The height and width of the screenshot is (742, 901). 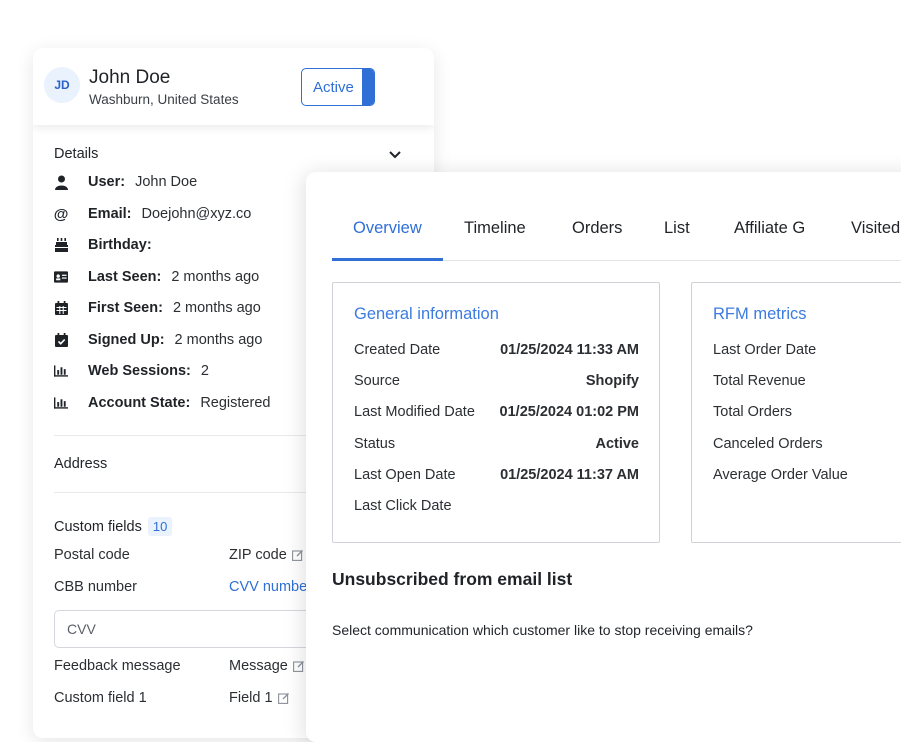 I want to click on calendar-icon, so click(x=61, y=308).